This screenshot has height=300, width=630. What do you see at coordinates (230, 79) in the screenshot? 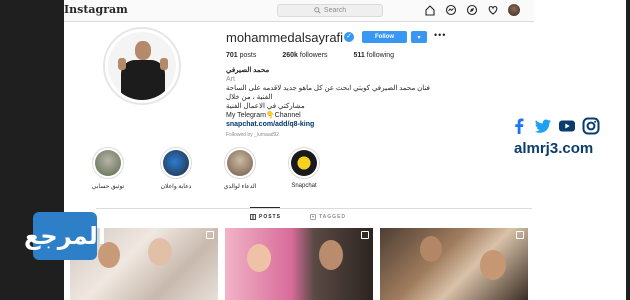
I see `profile-category: Art` at bounding box center [230, 79].